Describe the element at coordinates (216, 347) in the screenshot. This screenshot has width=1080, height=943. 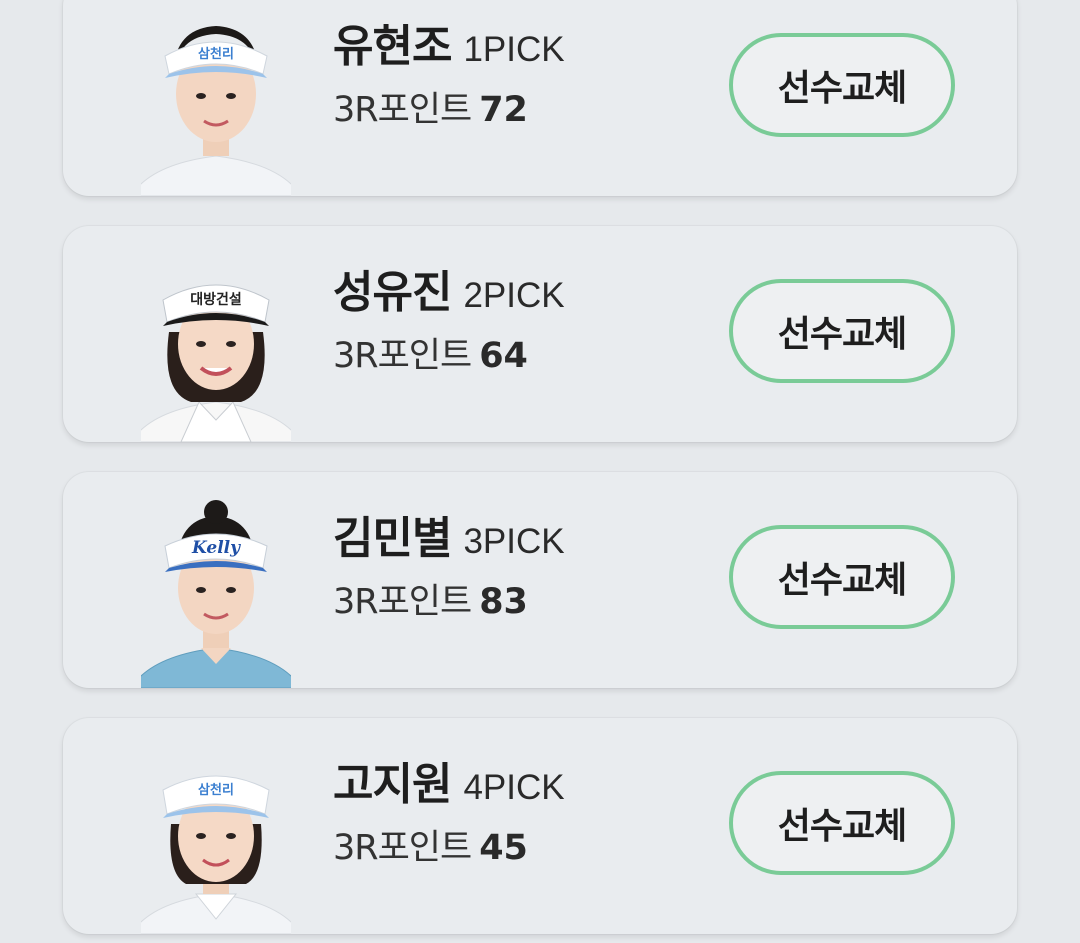
I see `player-photo: 대방건설` at that location.